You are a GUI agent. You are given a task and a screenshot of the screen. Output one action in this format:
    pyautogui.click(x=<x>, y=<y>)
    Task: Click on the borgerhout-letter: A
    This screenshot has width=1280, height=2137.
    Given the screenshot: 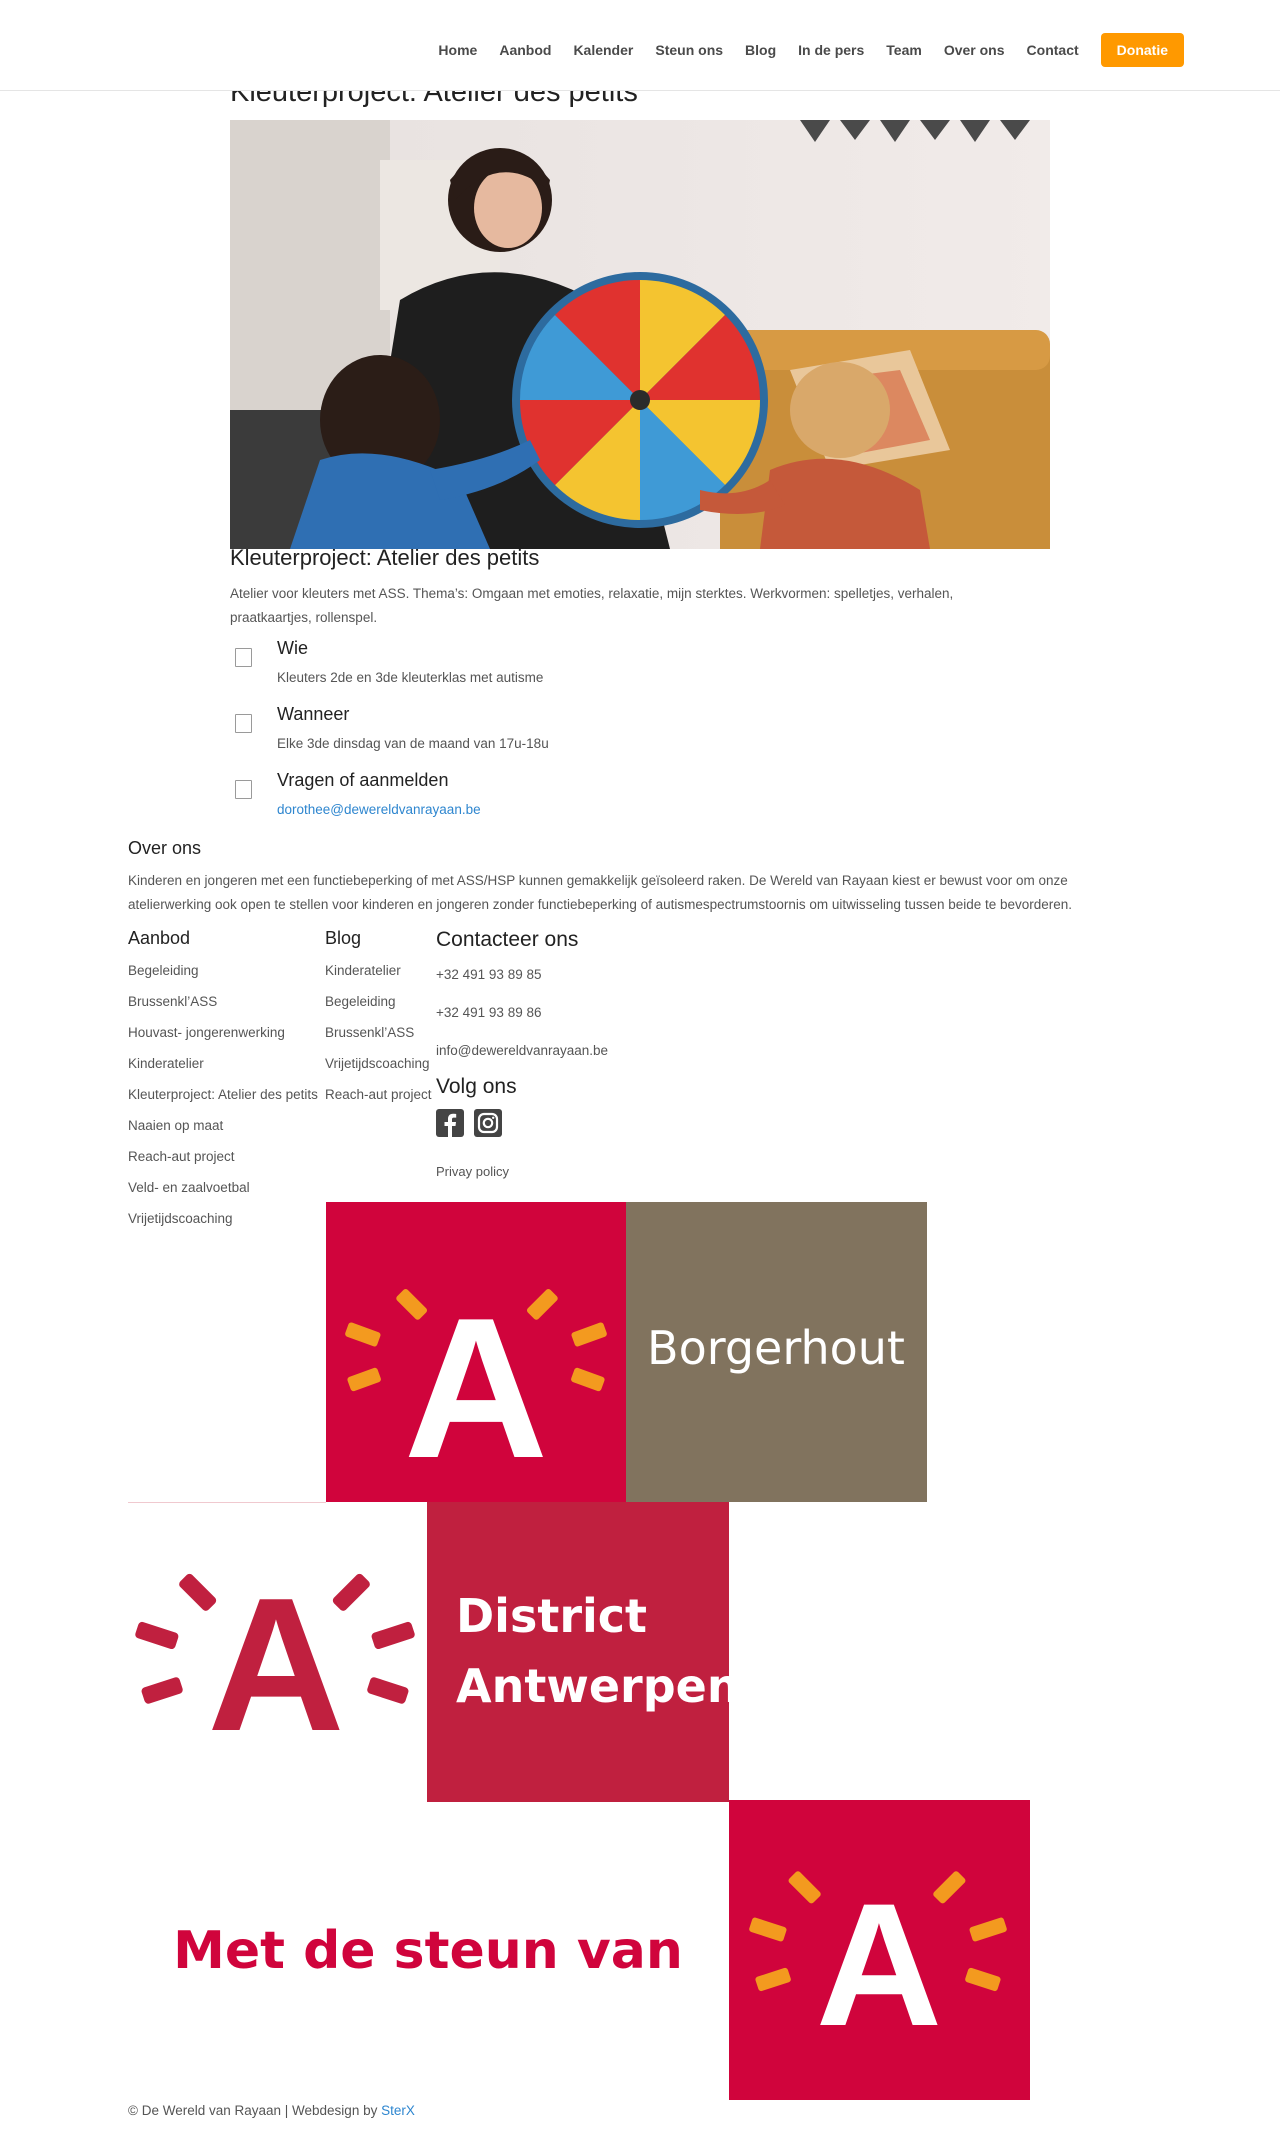 What is the action you would take?
    pyautogui.click(x=476, y=1388)
    